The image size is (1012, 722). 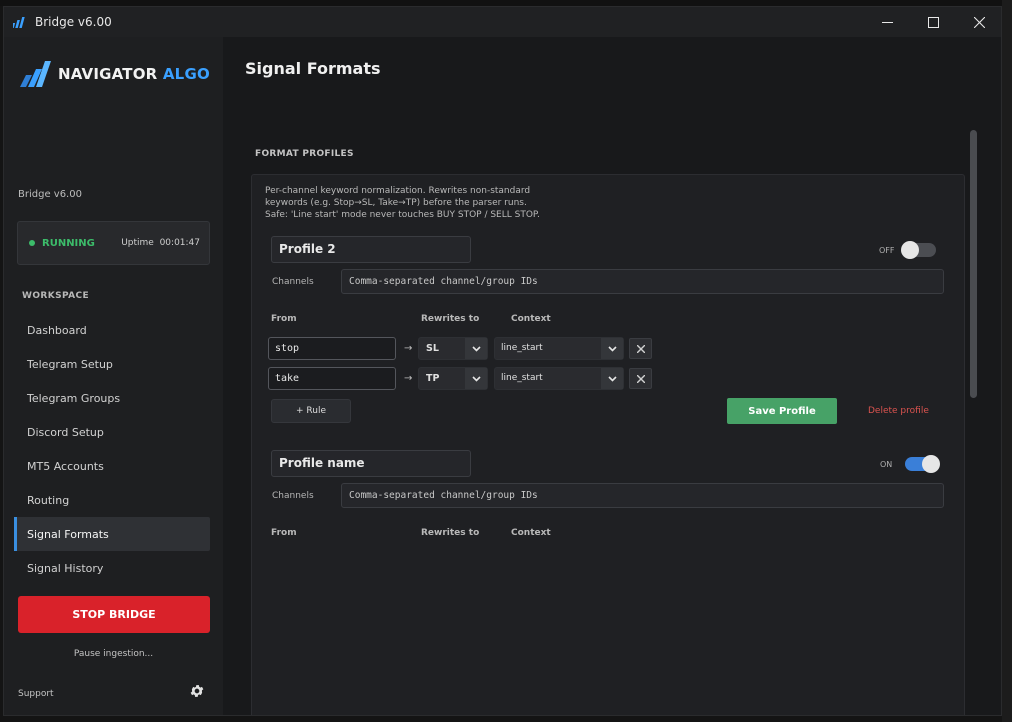 I want to click on maximize-icon, so click(x=933, y=22).